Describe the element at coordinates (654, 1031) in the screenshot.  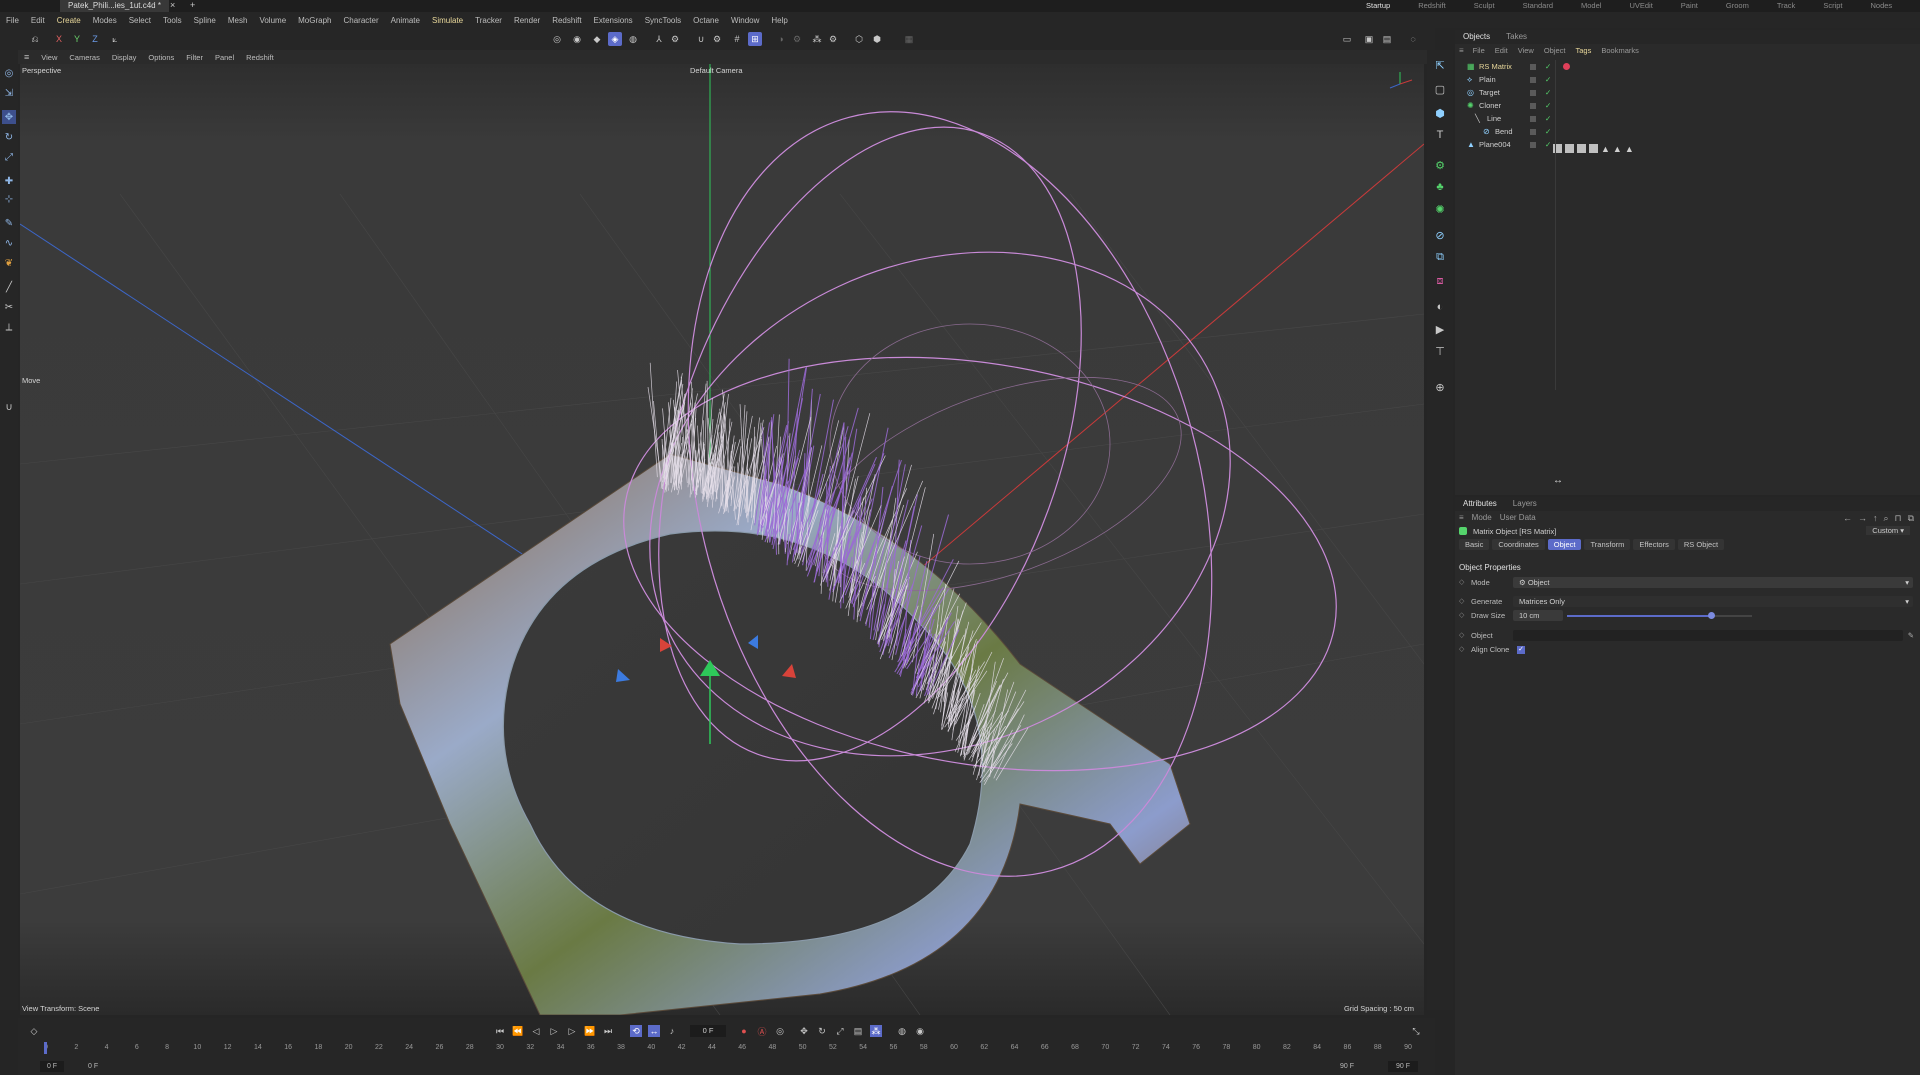
I see `preview-range-icon: ↔` at that location.